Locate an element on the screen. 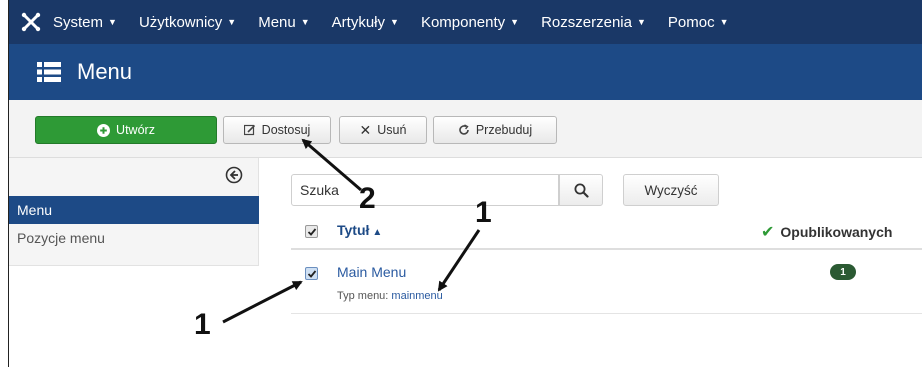 The height and width of the screenshot is (367, 922). nav-label: Rozszerzenia is located at coordinates (586, 22).